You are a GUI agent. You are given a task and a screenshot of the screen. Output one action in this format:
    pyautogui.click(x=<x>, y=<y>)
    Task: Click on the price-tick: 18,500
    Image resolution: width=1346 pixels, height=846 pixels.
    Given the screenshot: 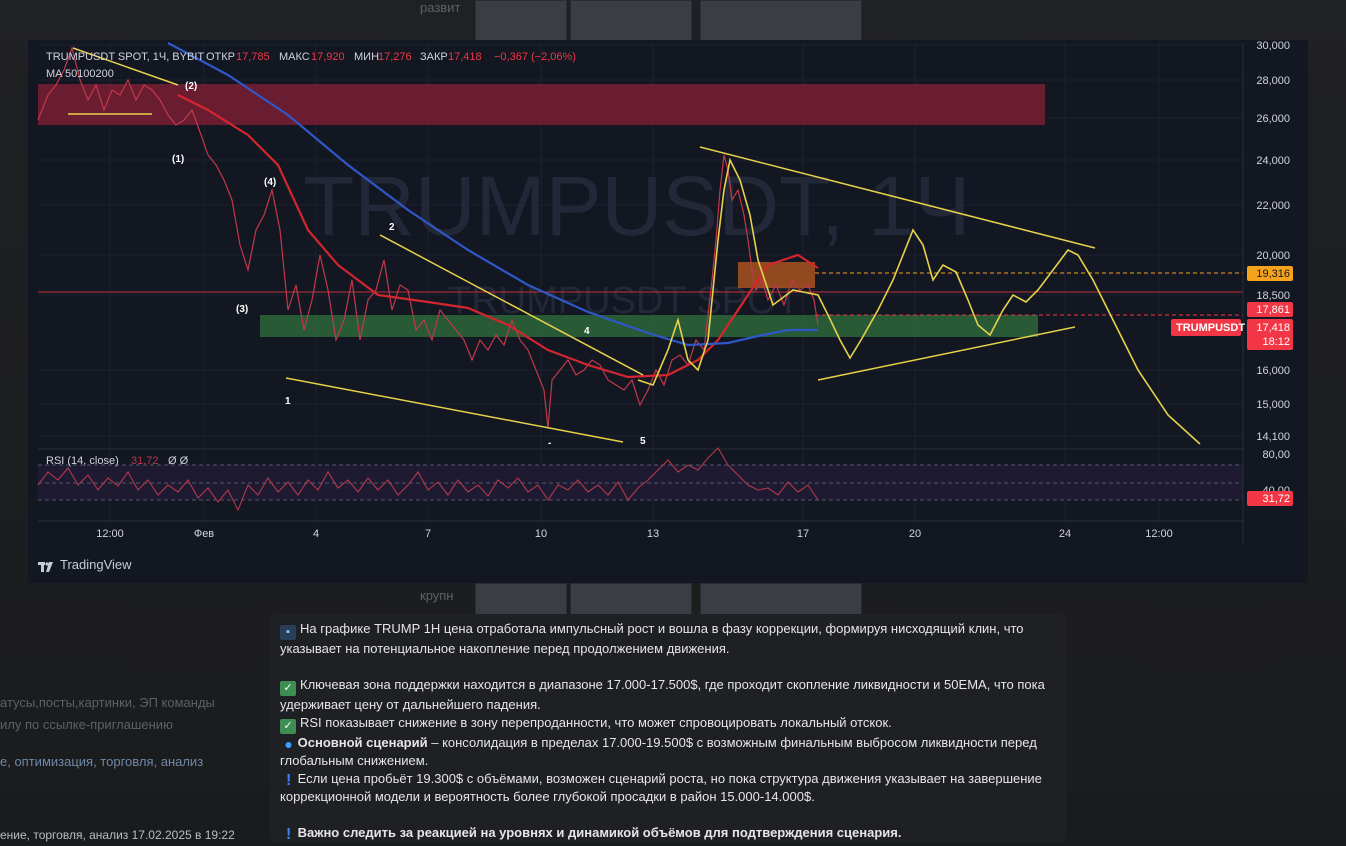 What is the action you would take?
    pyautogui.click(x=1273, y=296)
    